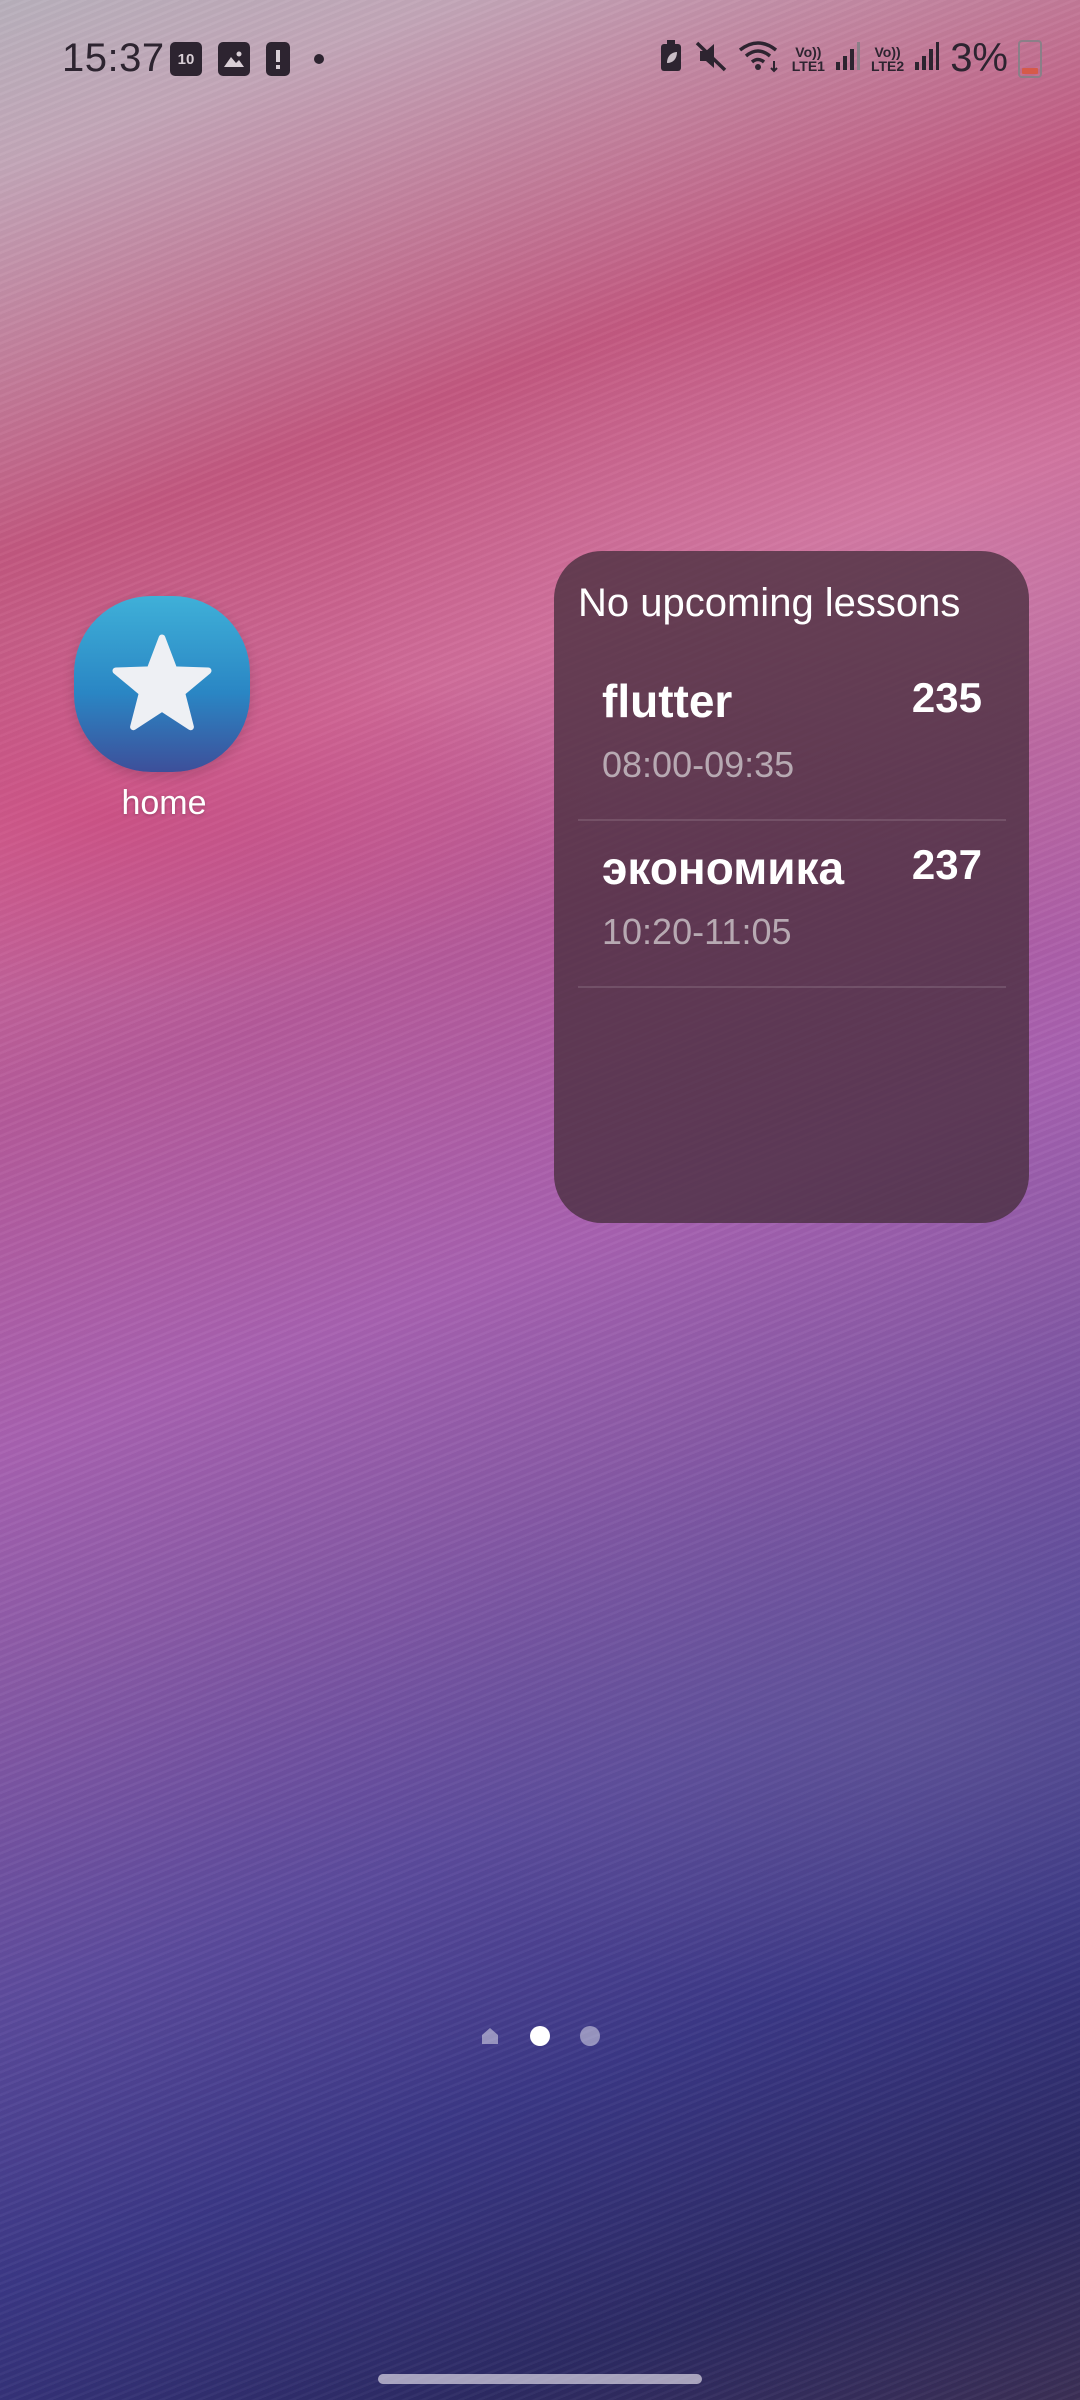 The height and width of the screenshot is (2400, 1080). Describe the element at coordinates (946, 864) in the screenshot. I see `lesson-room: 237` at that location.